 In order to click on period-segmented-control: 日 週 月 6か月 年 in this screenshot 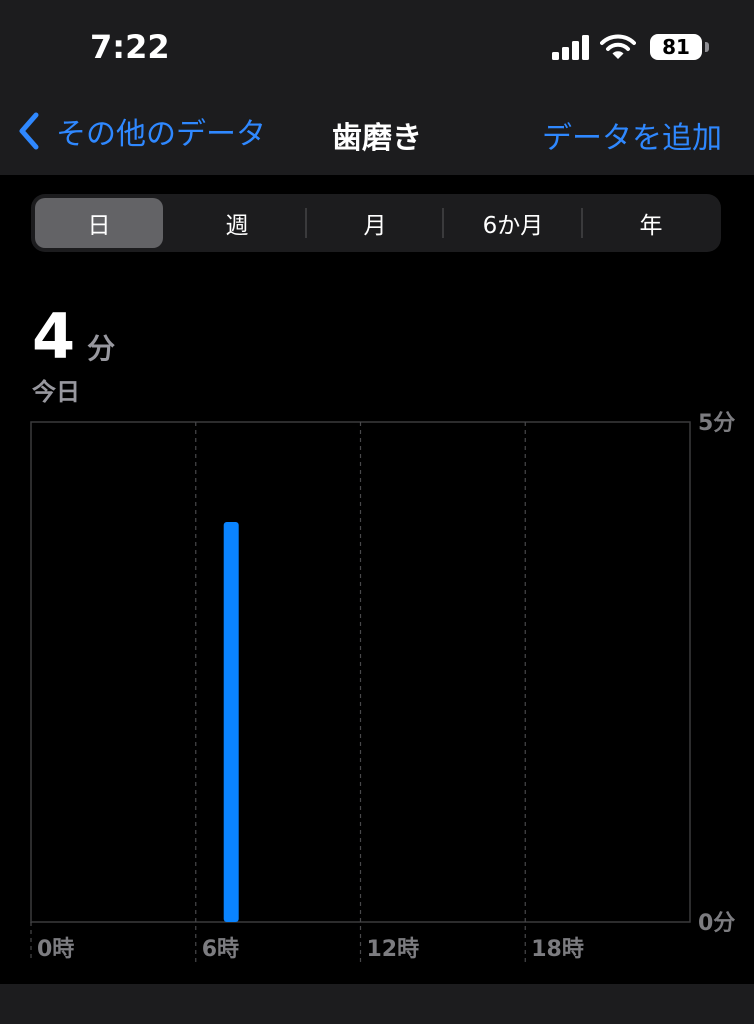, I will do `click(376, 223)`.